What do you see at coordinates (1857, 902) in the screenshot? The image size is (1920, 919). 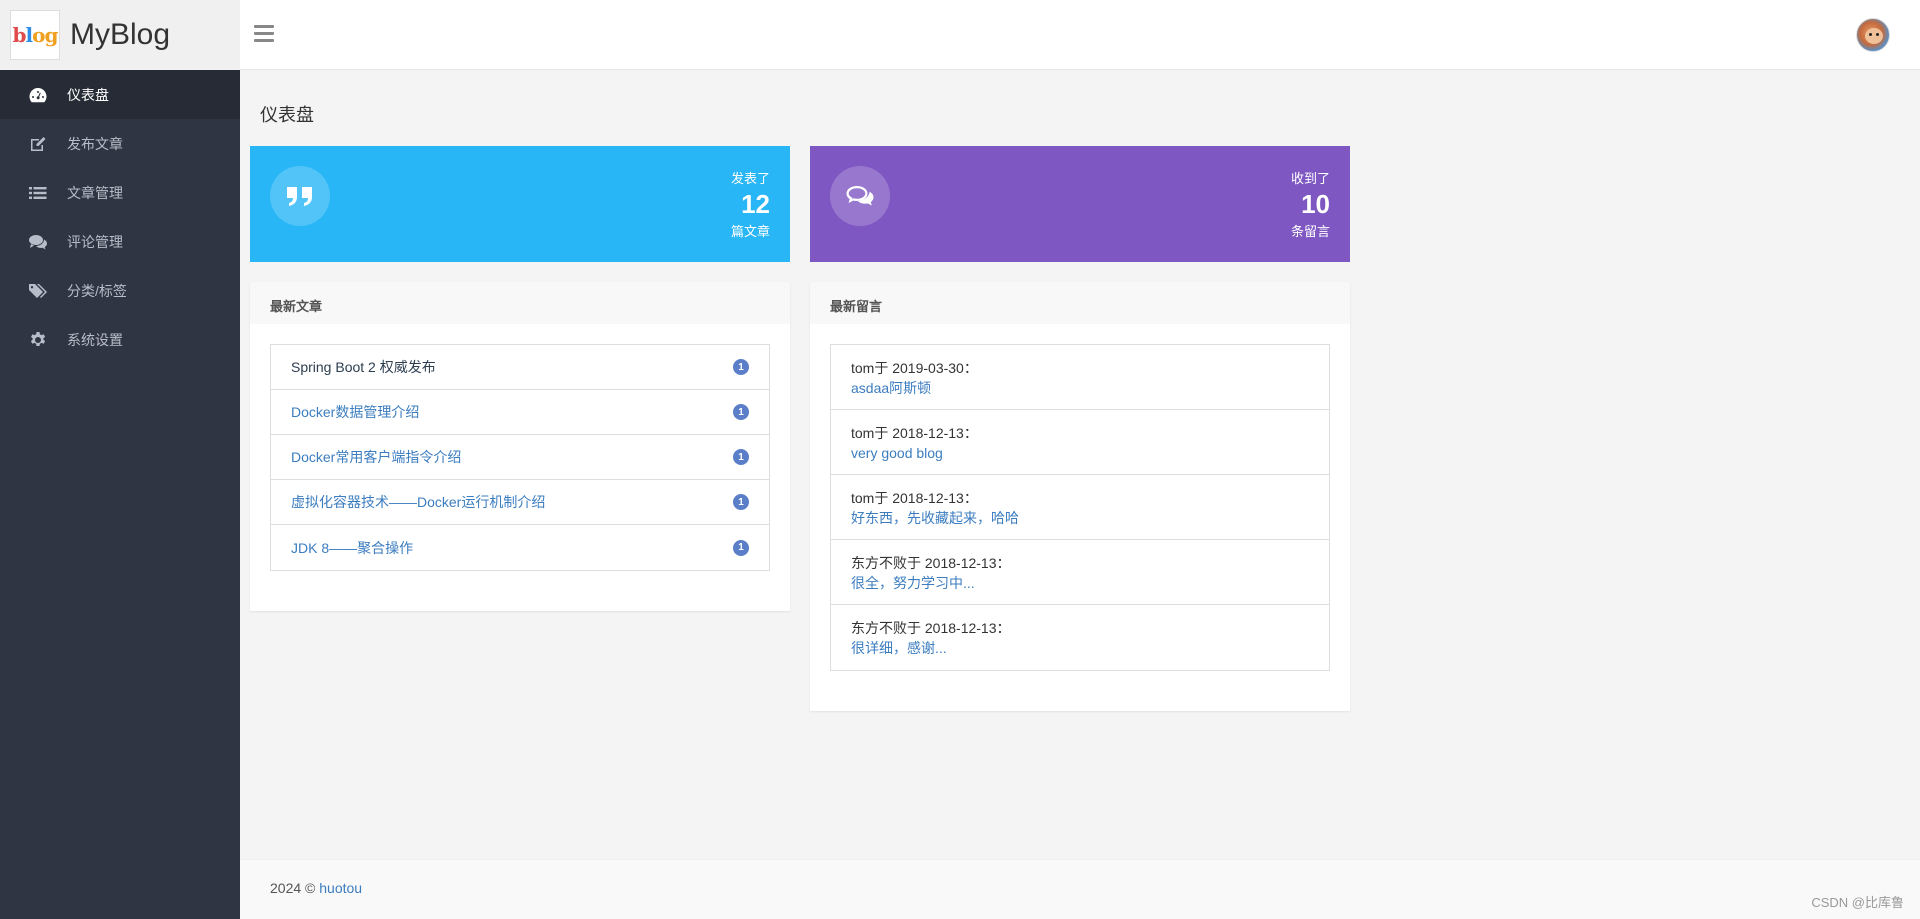 I see `watermark: CSDN @比库鲁` at bounding box center [1857, 902].